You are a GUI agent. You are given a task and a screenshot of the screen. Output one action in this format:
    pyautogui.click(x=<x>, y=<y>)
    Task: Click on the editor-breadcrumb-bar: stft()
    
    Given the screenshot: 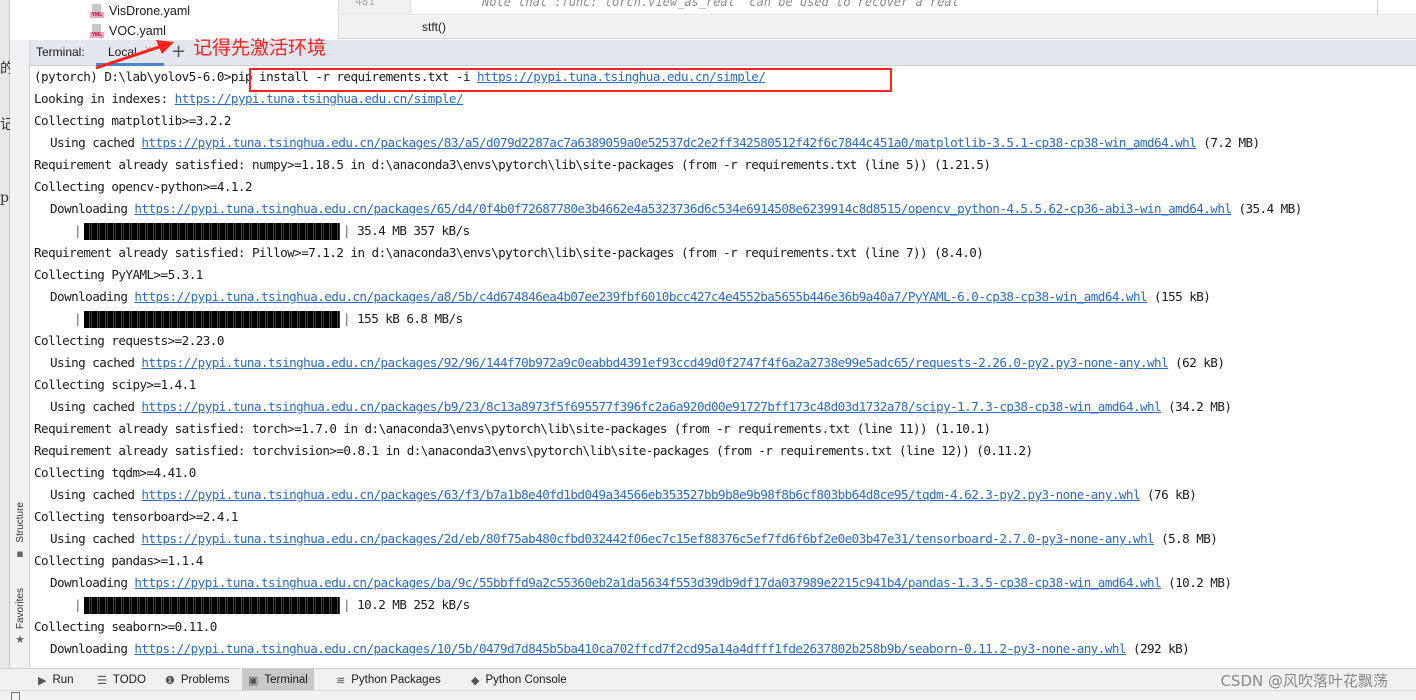 What is the action you would take?
    pyautogui.click(x=877, y=26)
    